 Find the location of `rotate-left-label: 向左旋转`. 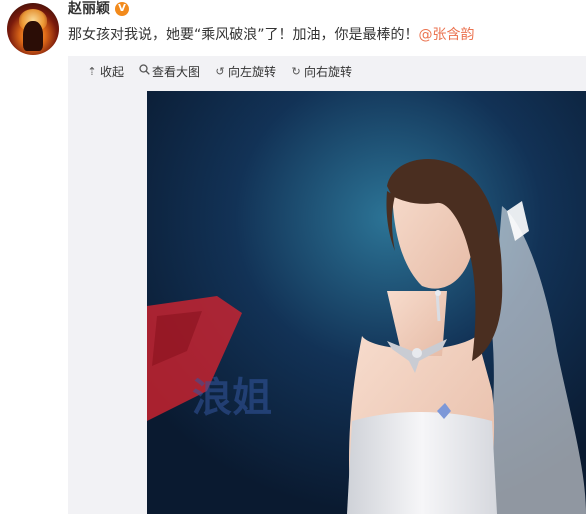

rotate-left-label: 向左旋转 is located at coordinates (252, 72).